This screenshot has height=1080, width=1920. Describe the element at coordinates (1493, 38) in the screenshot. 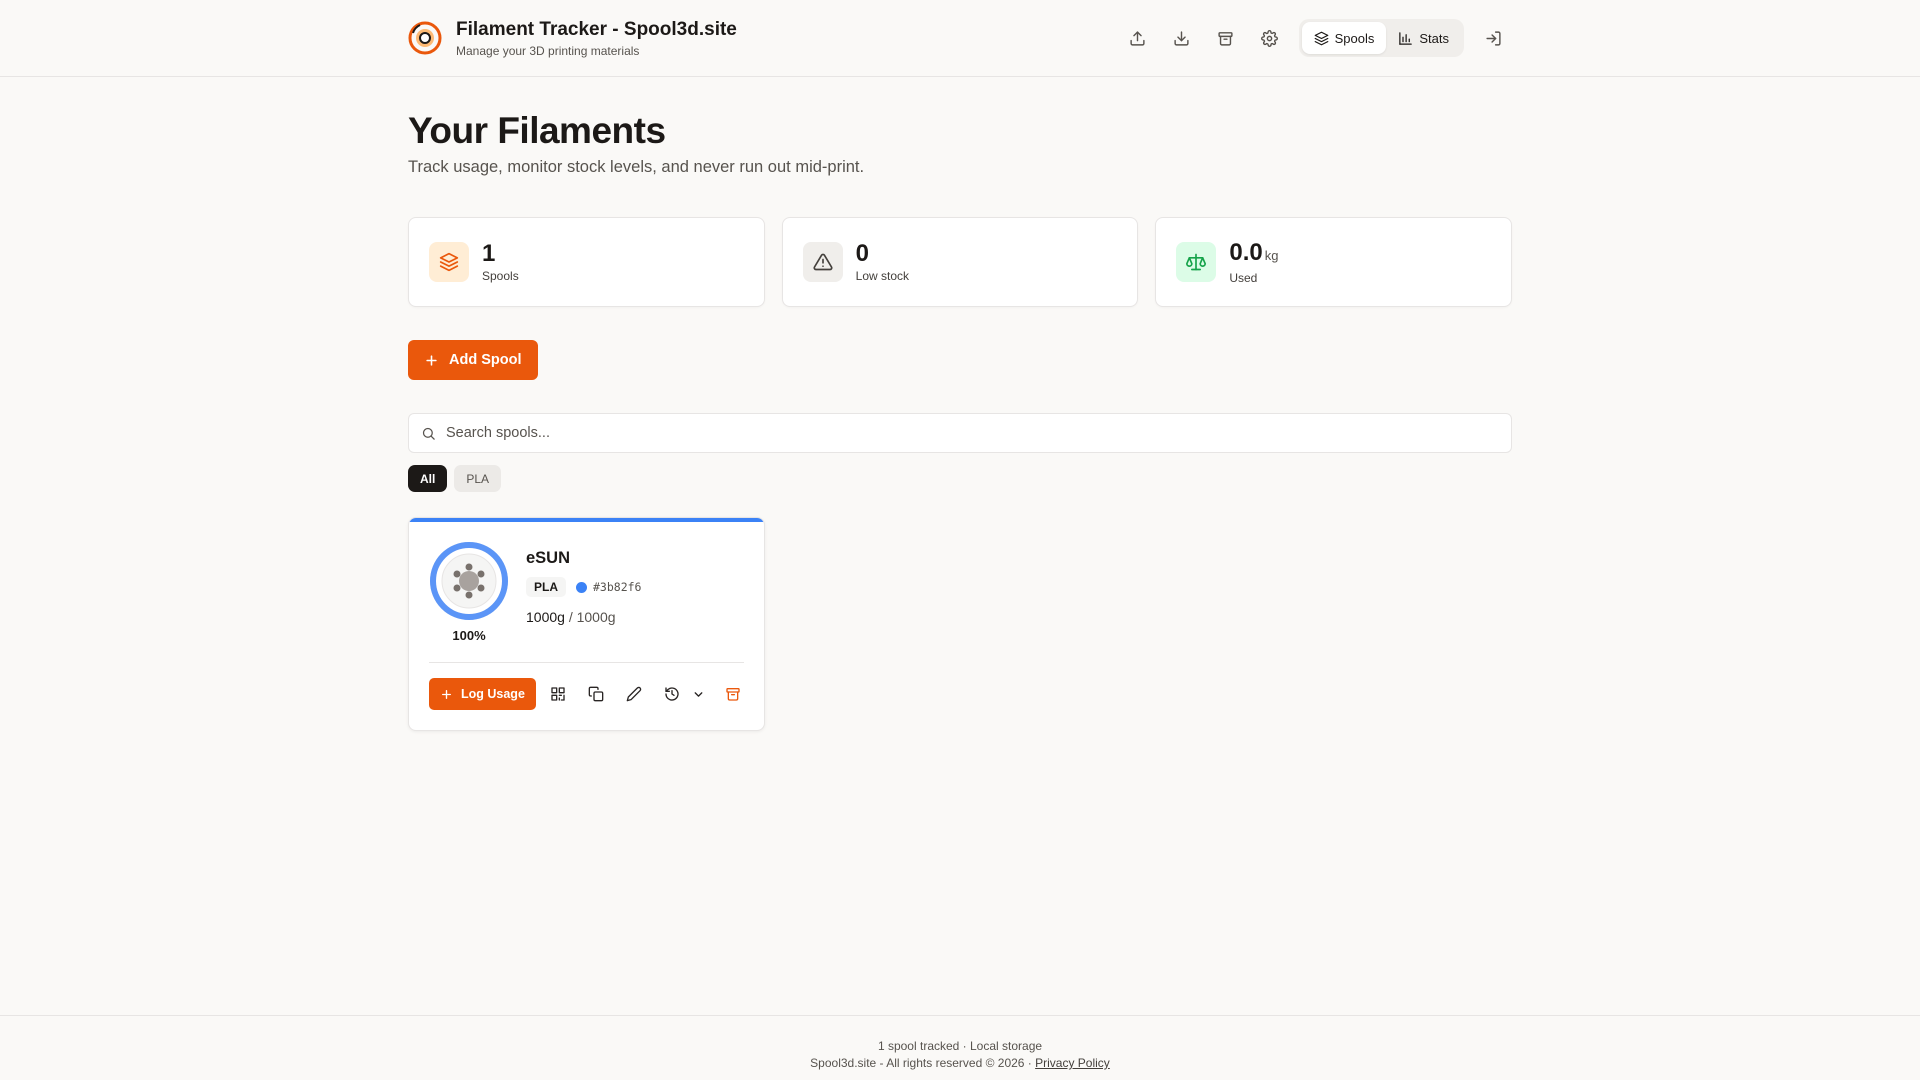

I see `log-in-icon` at that location.